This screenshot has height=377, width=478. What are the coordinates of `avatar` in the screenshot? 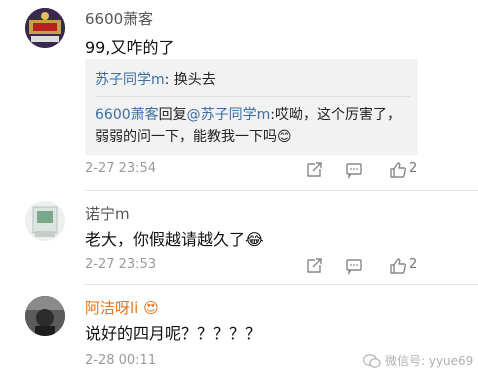 It's located at (45, 316).